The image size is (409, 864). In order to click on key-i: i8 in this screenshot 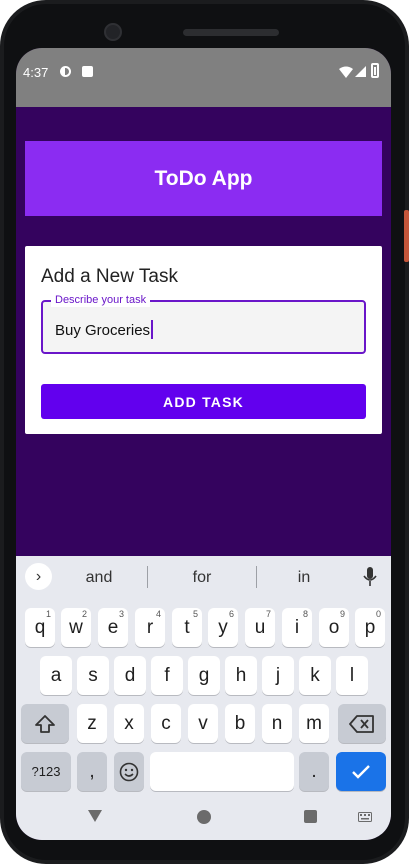, I will do `click(297, 627)`.